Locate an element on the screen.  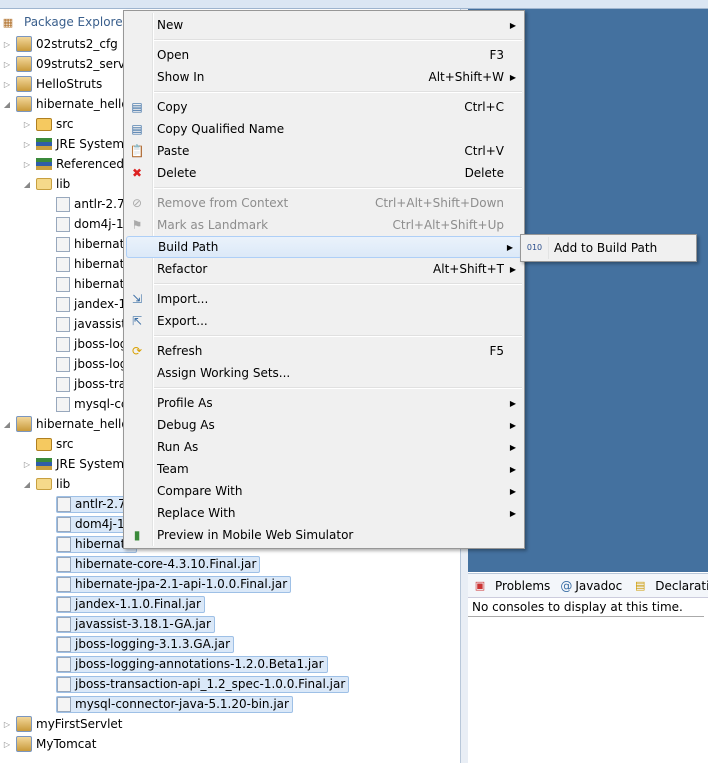
menu-item-copy: ▤ Copy Ctrl+C is located at coordinates (324, 107).